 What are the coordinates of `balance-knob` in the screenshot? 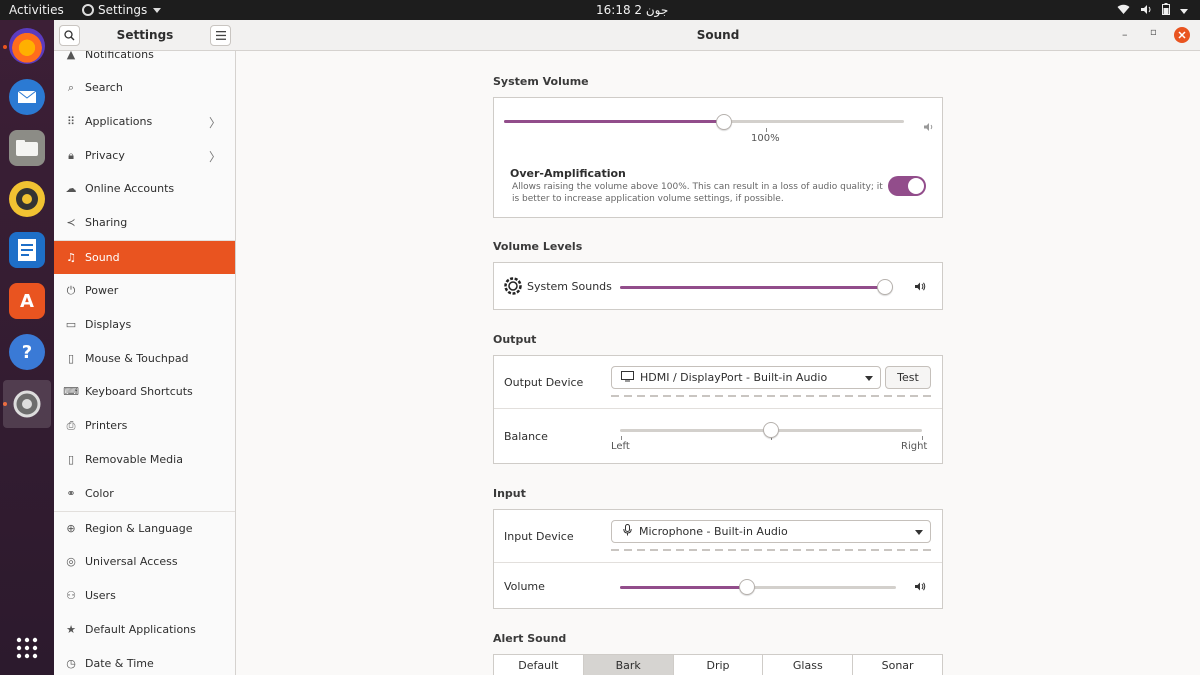 It's located at (771, 430).